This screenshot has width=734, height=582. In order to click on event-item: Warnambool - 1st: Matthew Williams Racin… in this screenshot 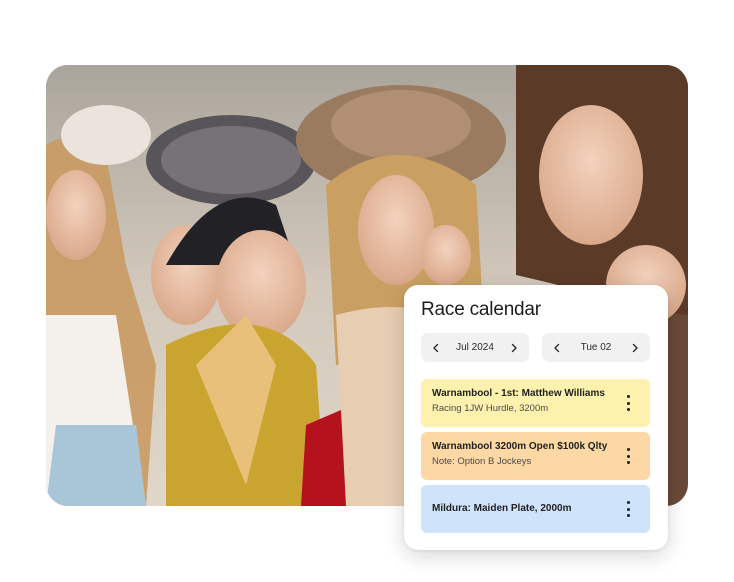, I will do `click(535, 403)`.